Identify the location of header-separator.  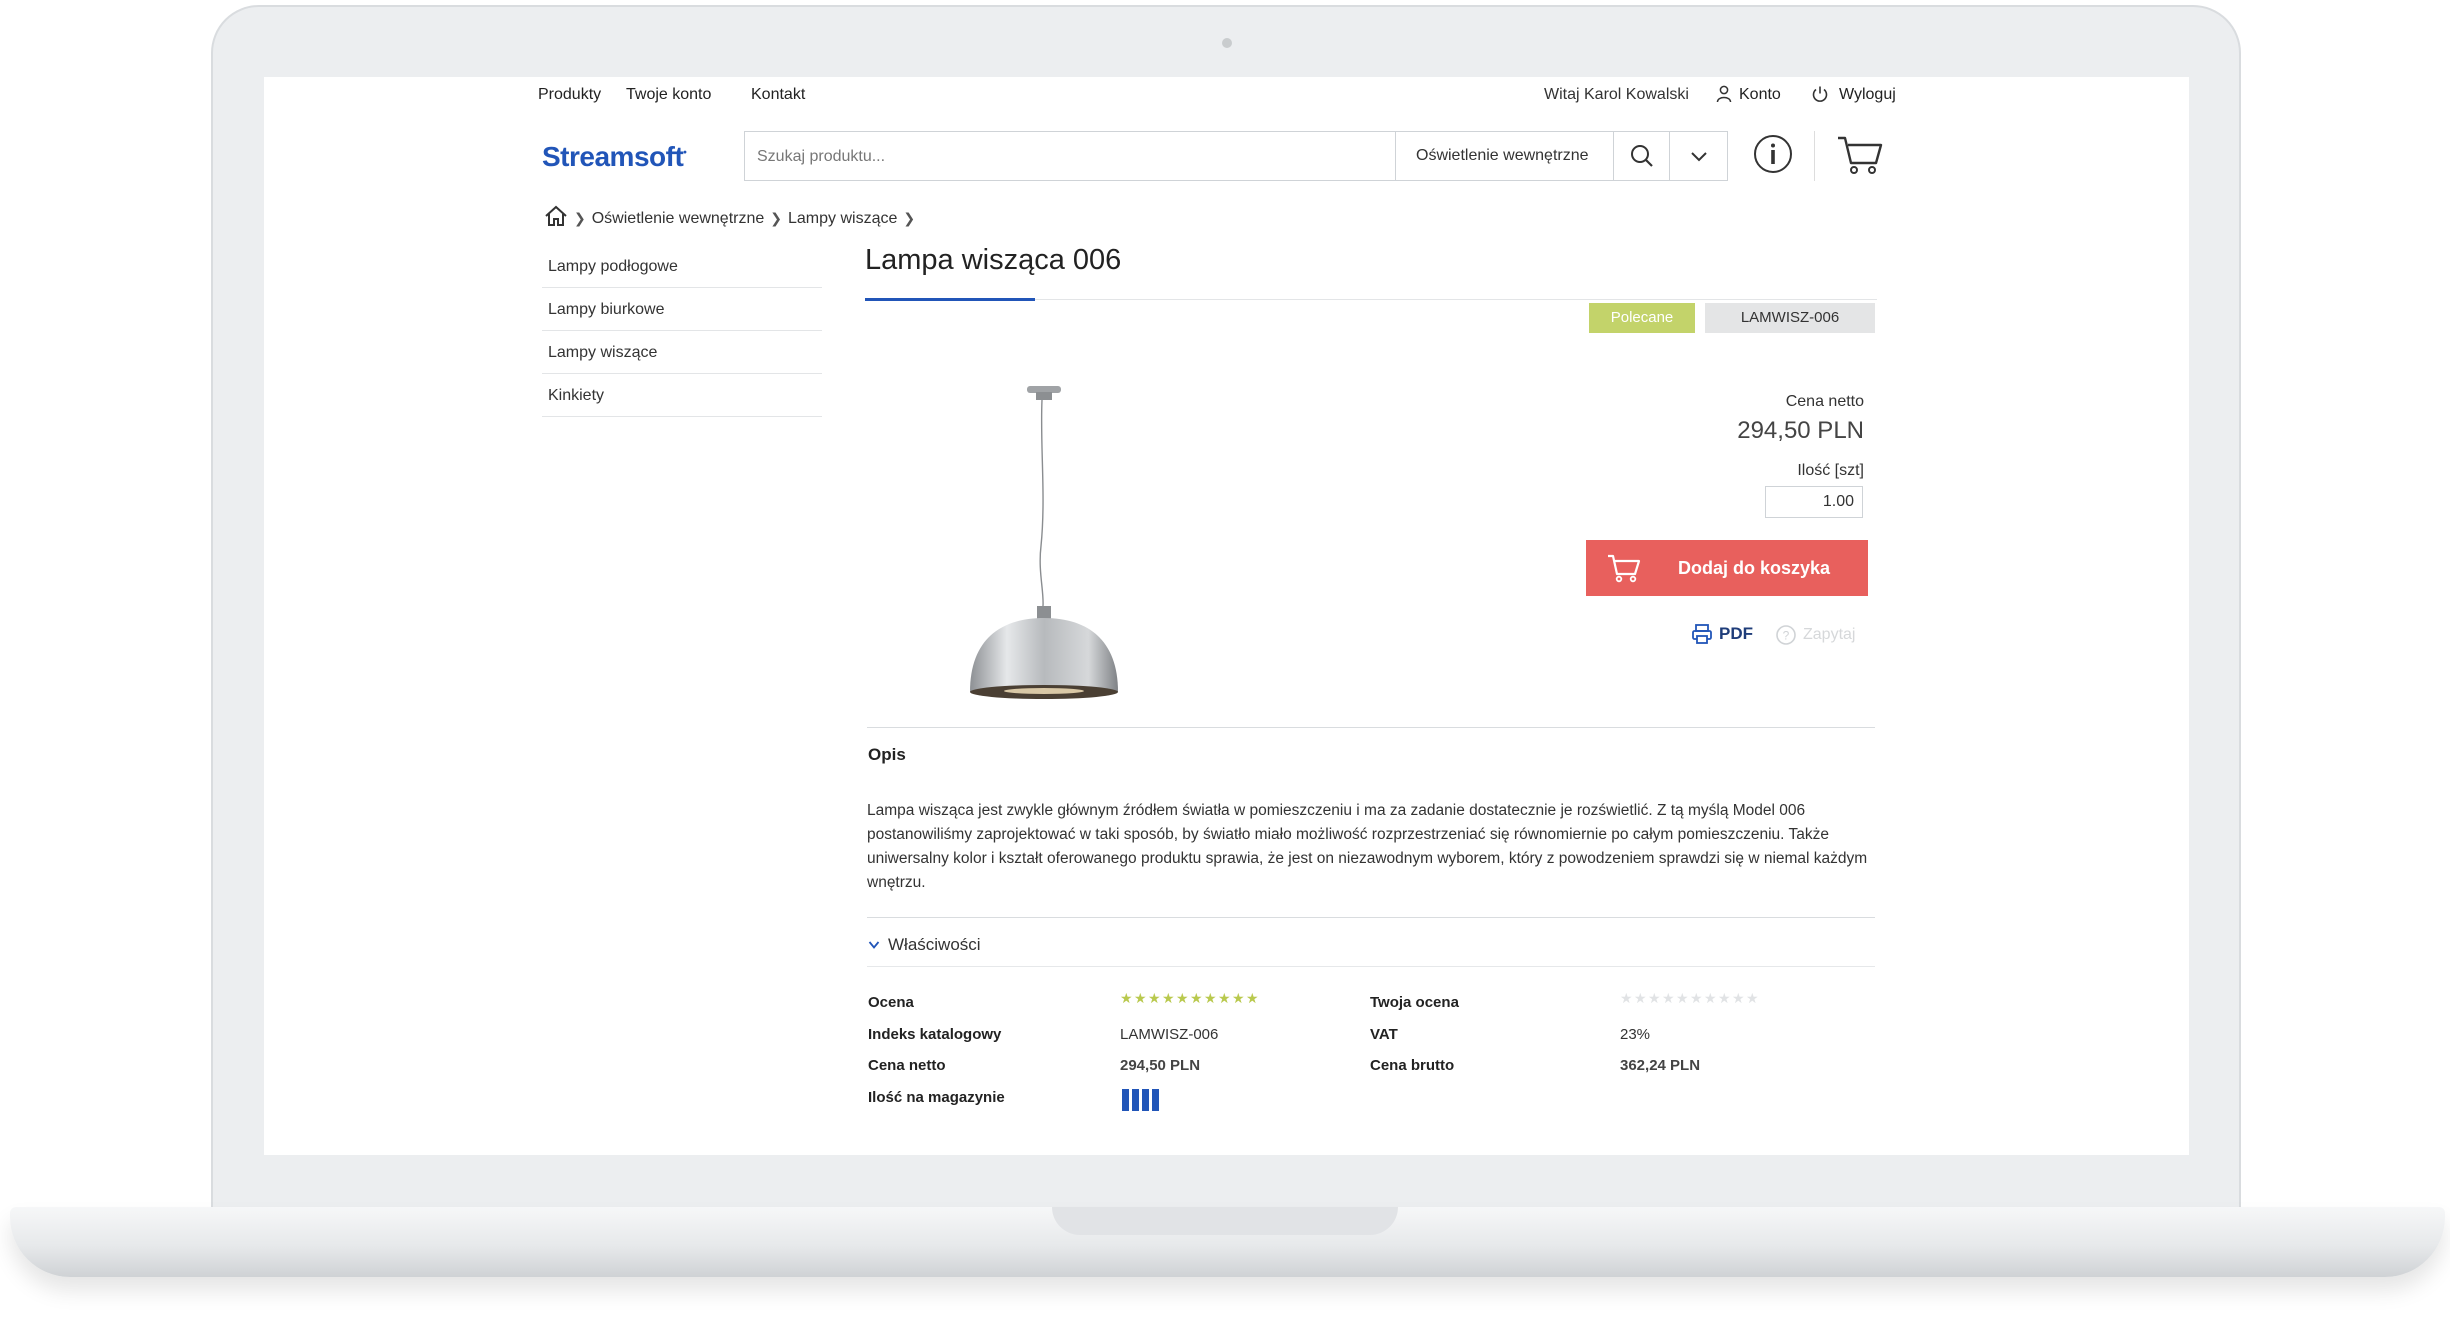
(1814, 156).